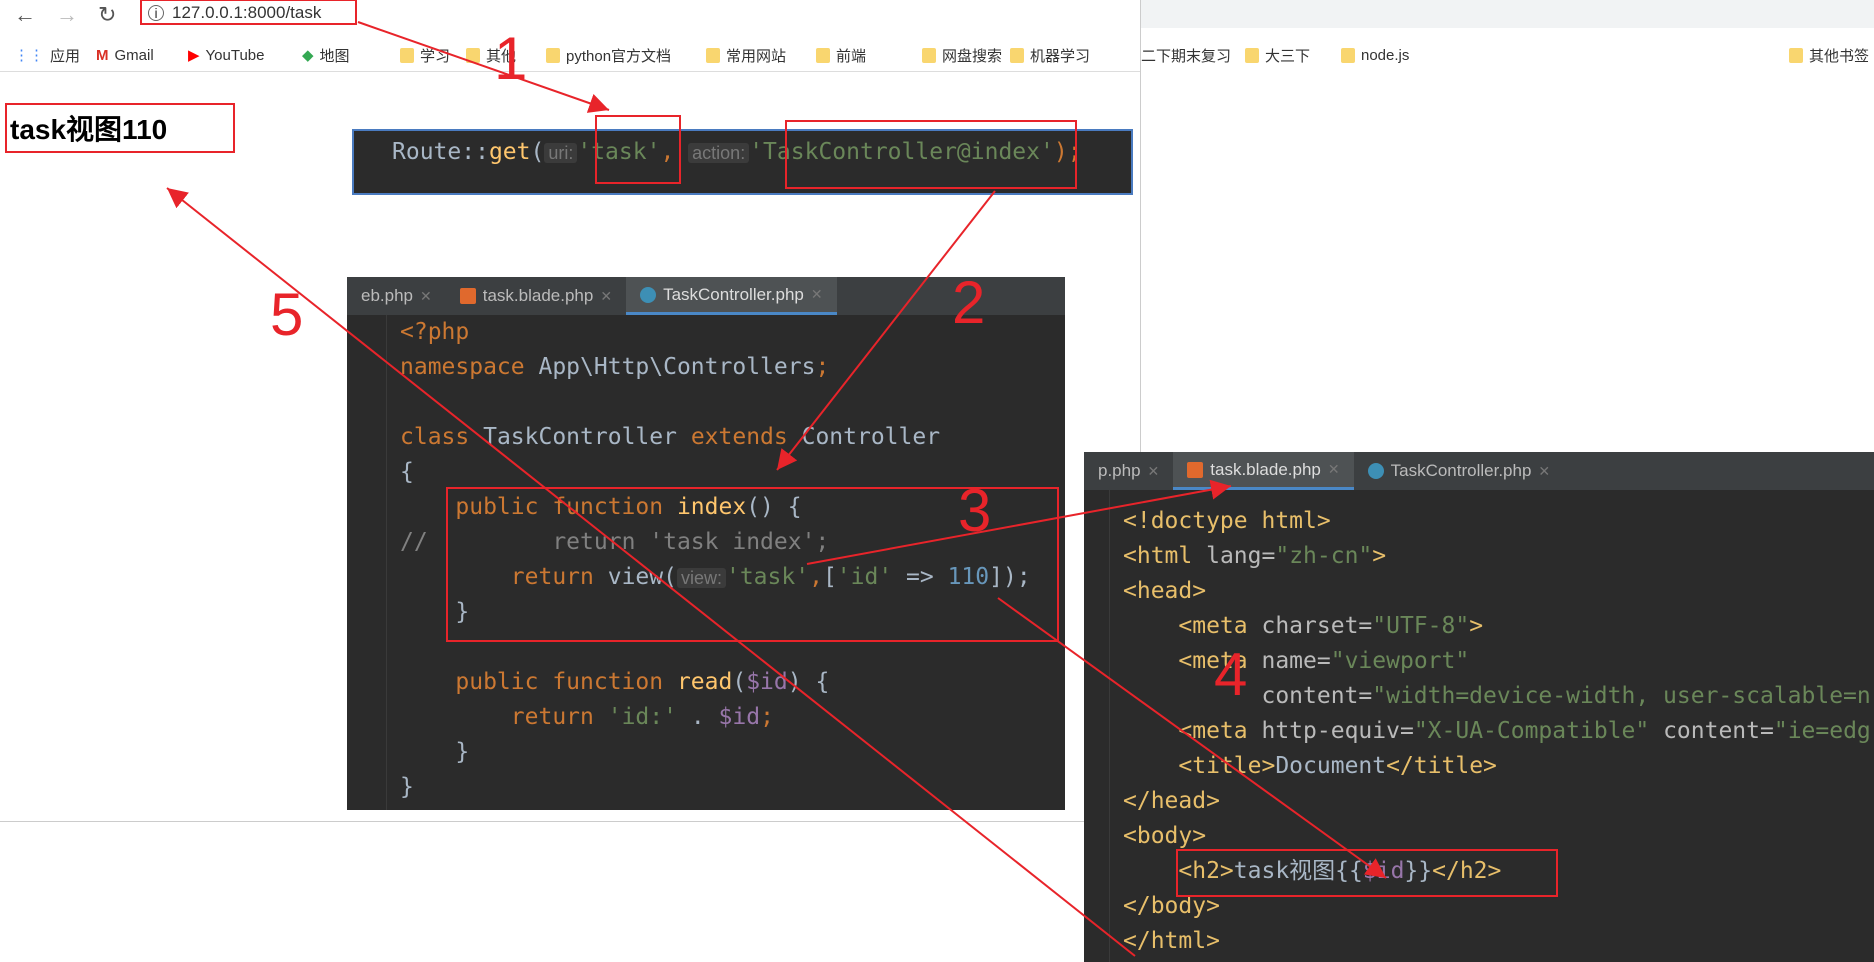  Describe the element at coordinates (120, 128) in the screenshot. I see `heading-highlight-box` at that location.